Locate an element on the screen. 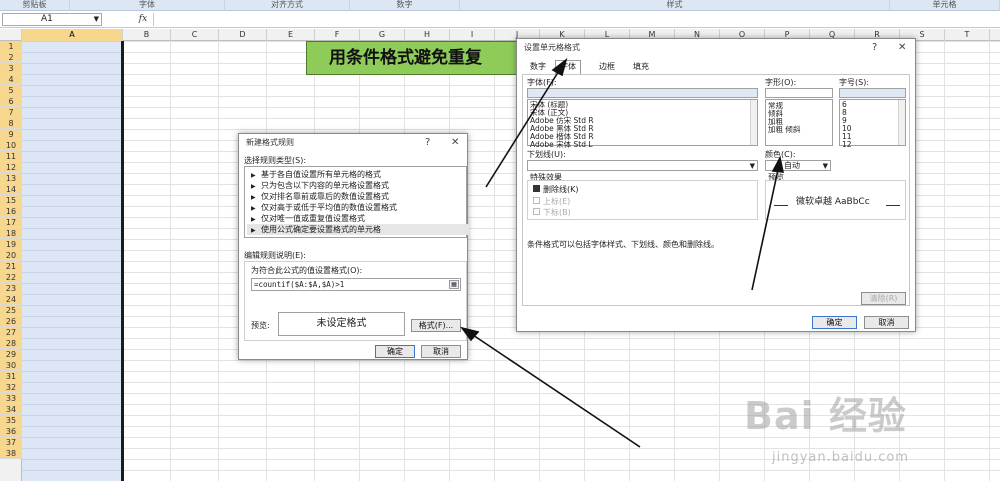 This screenshot has width=1000, height=481. baidu-watermark: Bai 经验 jingyan.baidu.com is located at coordinates (867, 429).